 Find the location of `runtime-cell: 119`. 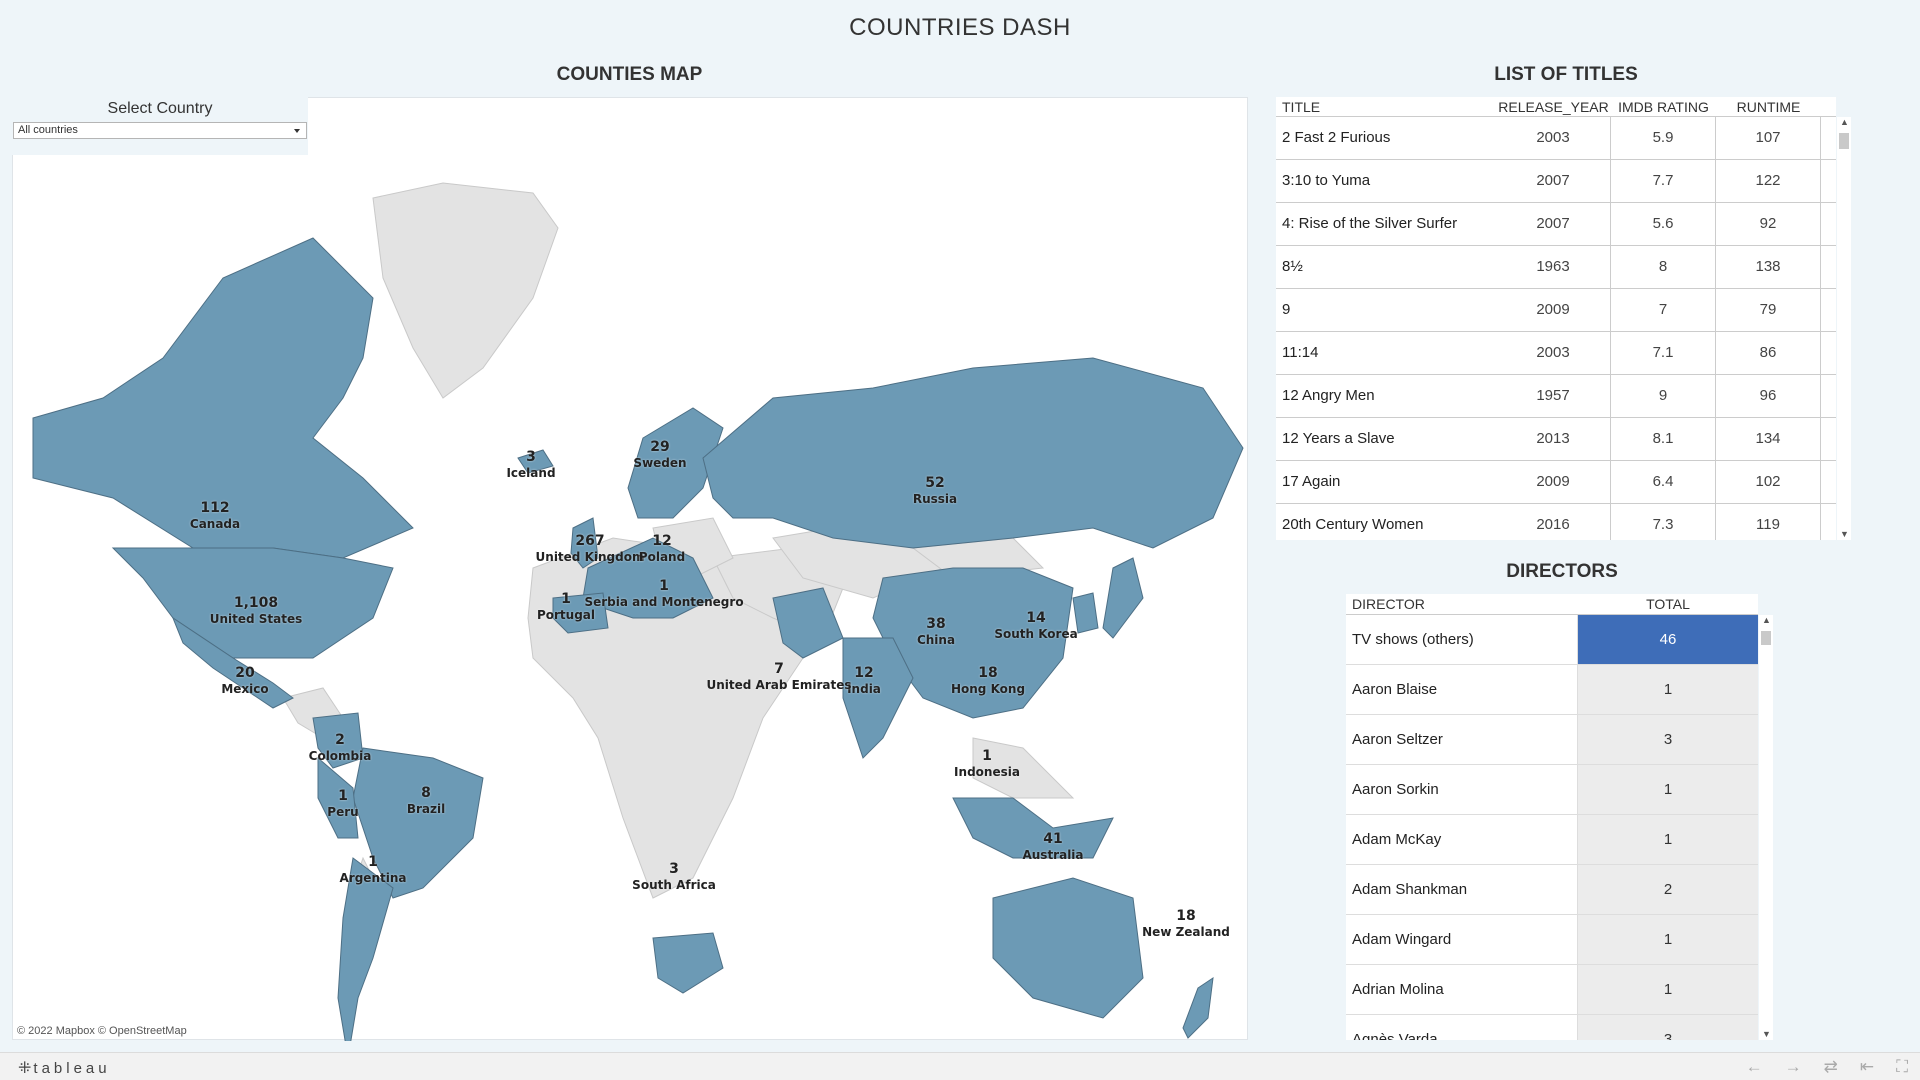

runtime-cell: 119 is located at coordinates (1768, 522).